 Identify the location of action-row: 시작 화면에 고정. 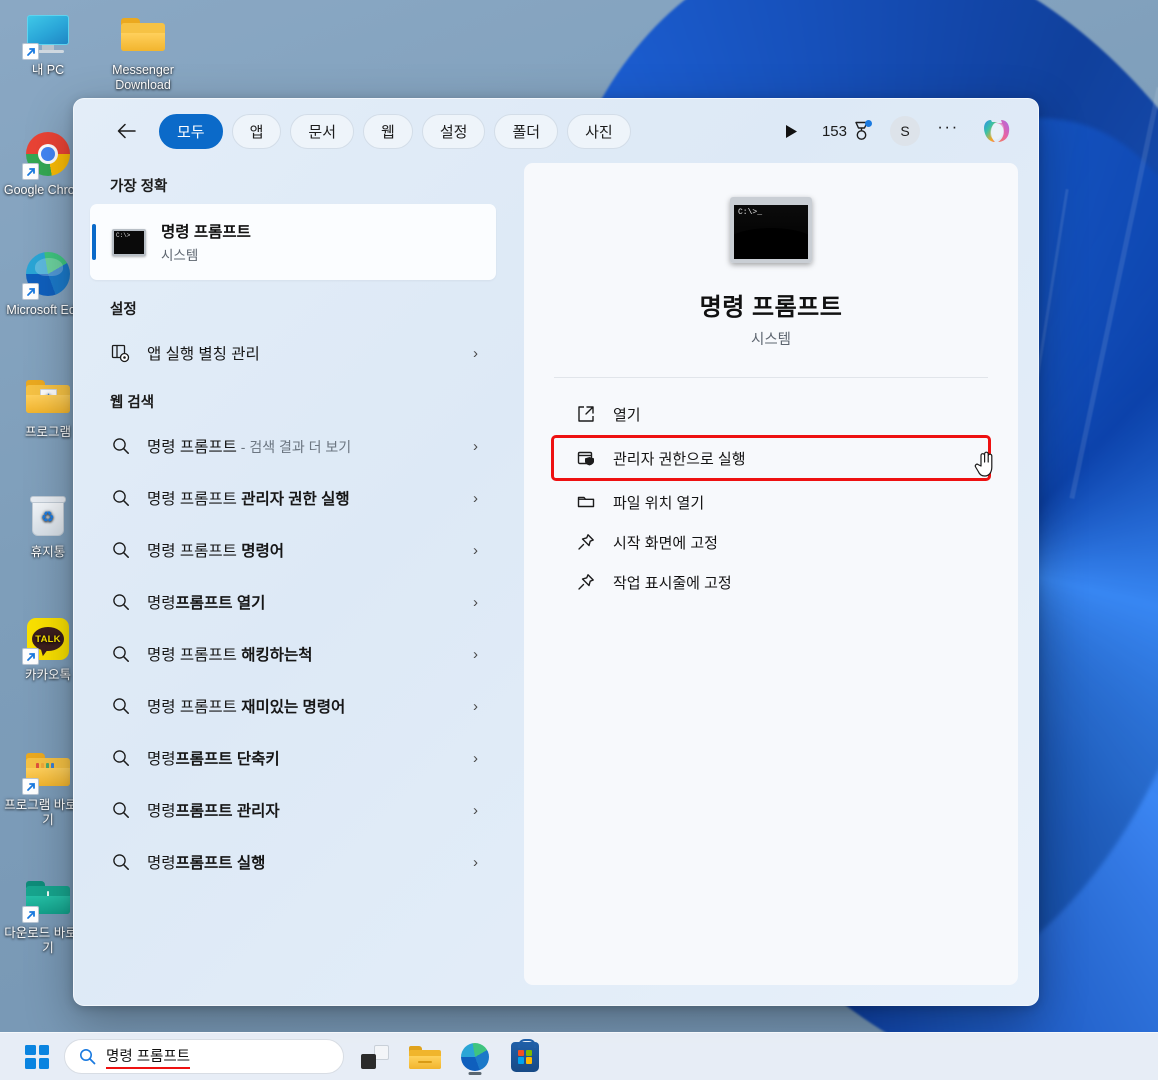
(771, 542).